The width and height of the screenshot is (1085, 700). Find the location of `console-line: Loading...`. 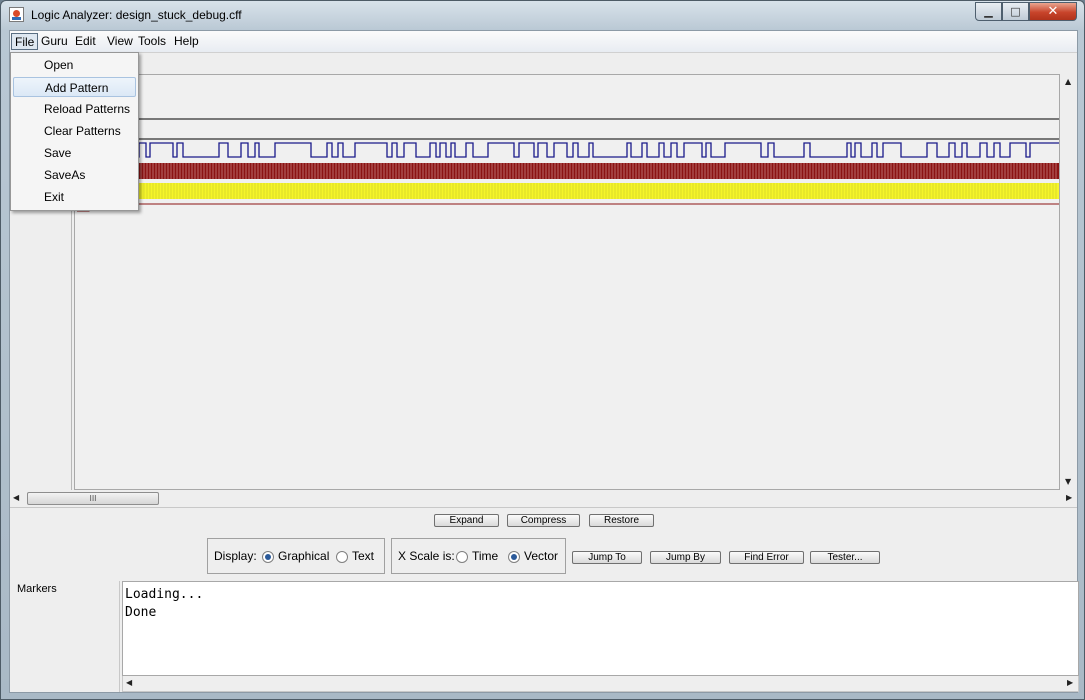

console-line: Loading... is located at coordinates (164, 594).